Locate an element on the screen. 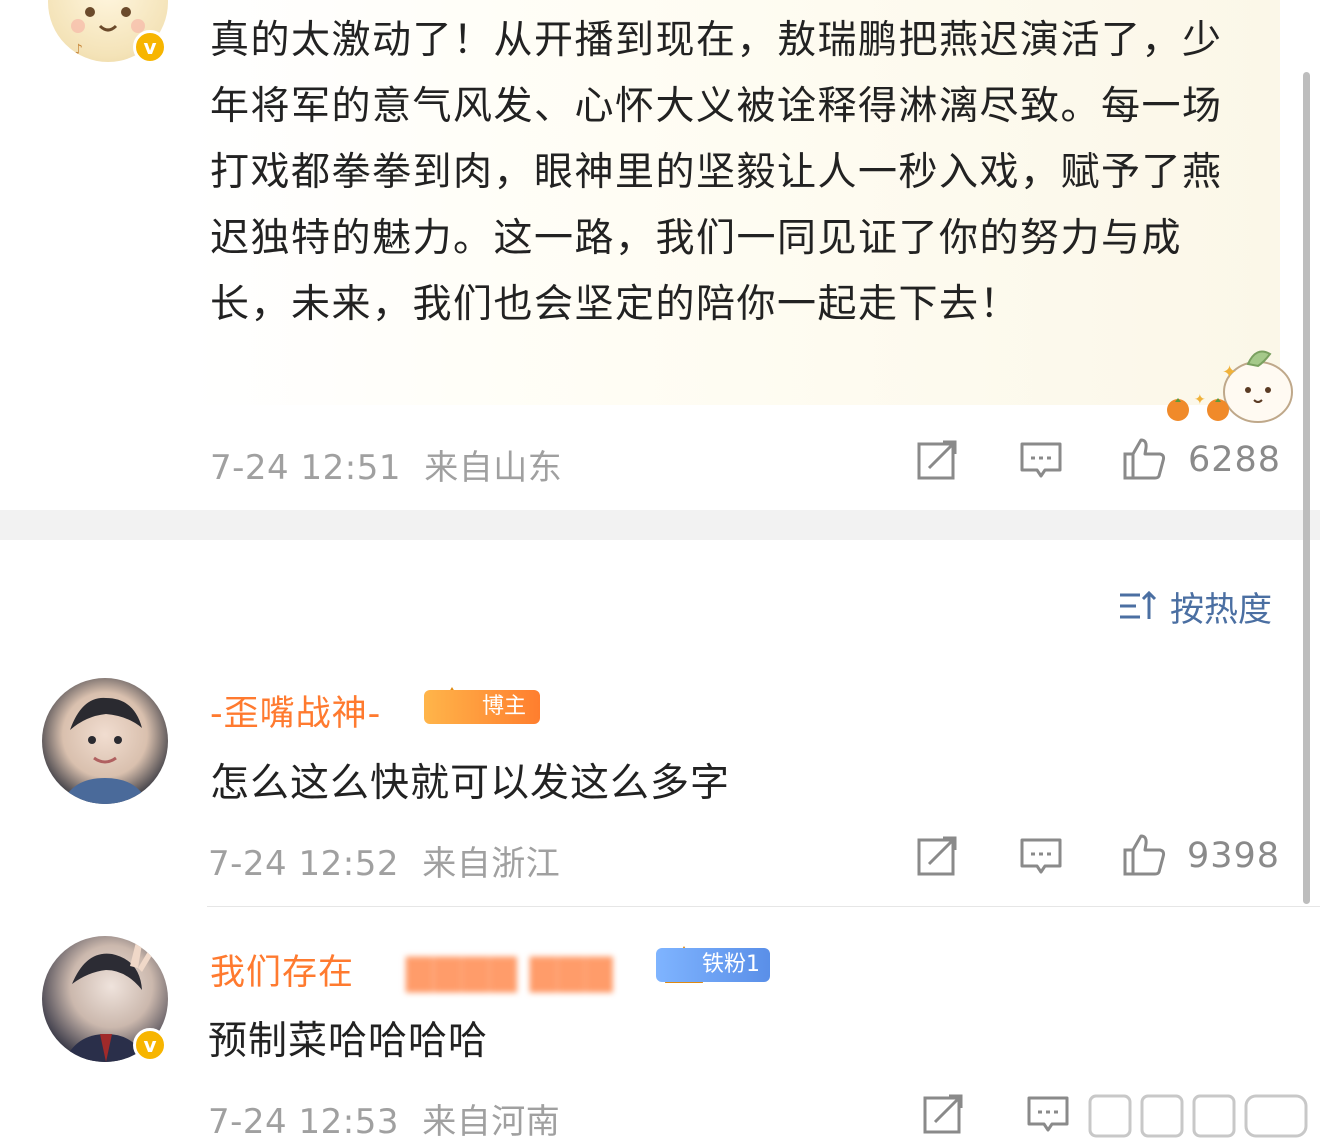  author-tag: 博主 is located at coordinates (482, 707).